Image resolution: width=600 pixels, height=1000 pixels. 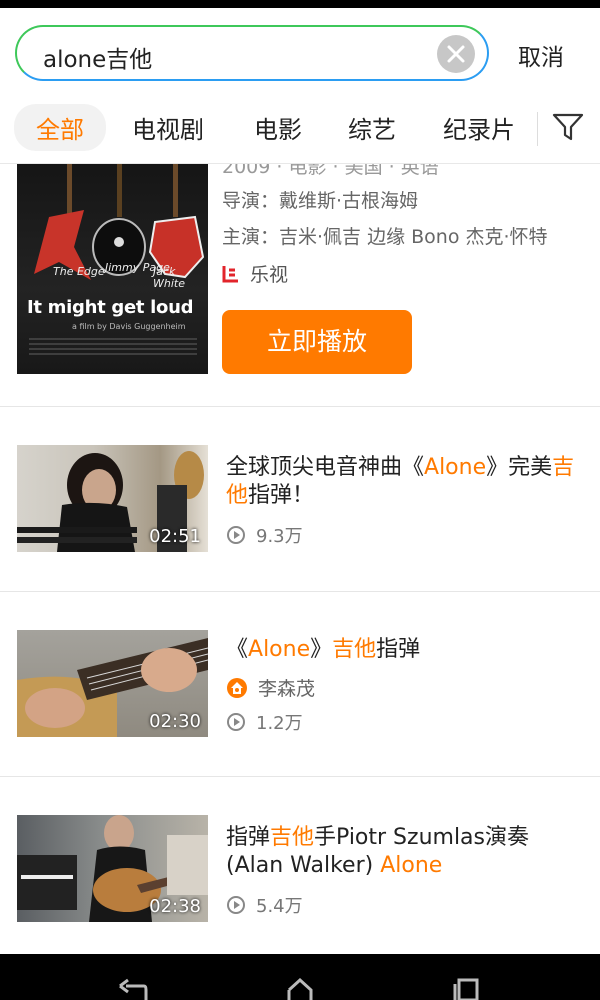 I want to click on status-bar, so click(x=300, y=4).